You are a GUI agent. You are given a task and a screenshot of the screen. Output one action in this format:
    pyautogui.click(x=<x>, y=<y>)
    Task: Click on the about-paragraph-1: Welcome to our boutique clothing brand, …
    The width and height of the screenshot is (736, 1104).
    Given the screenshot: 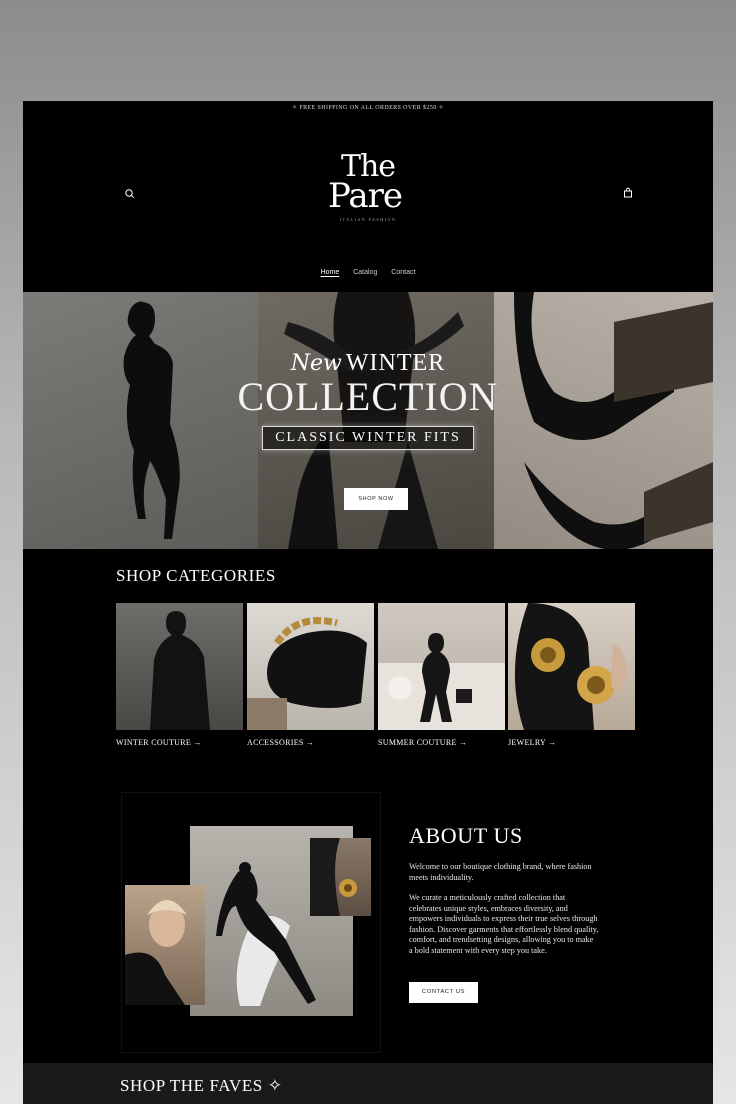 What is the action you would take?
    pyautogui.click(x=500, y=872)
    